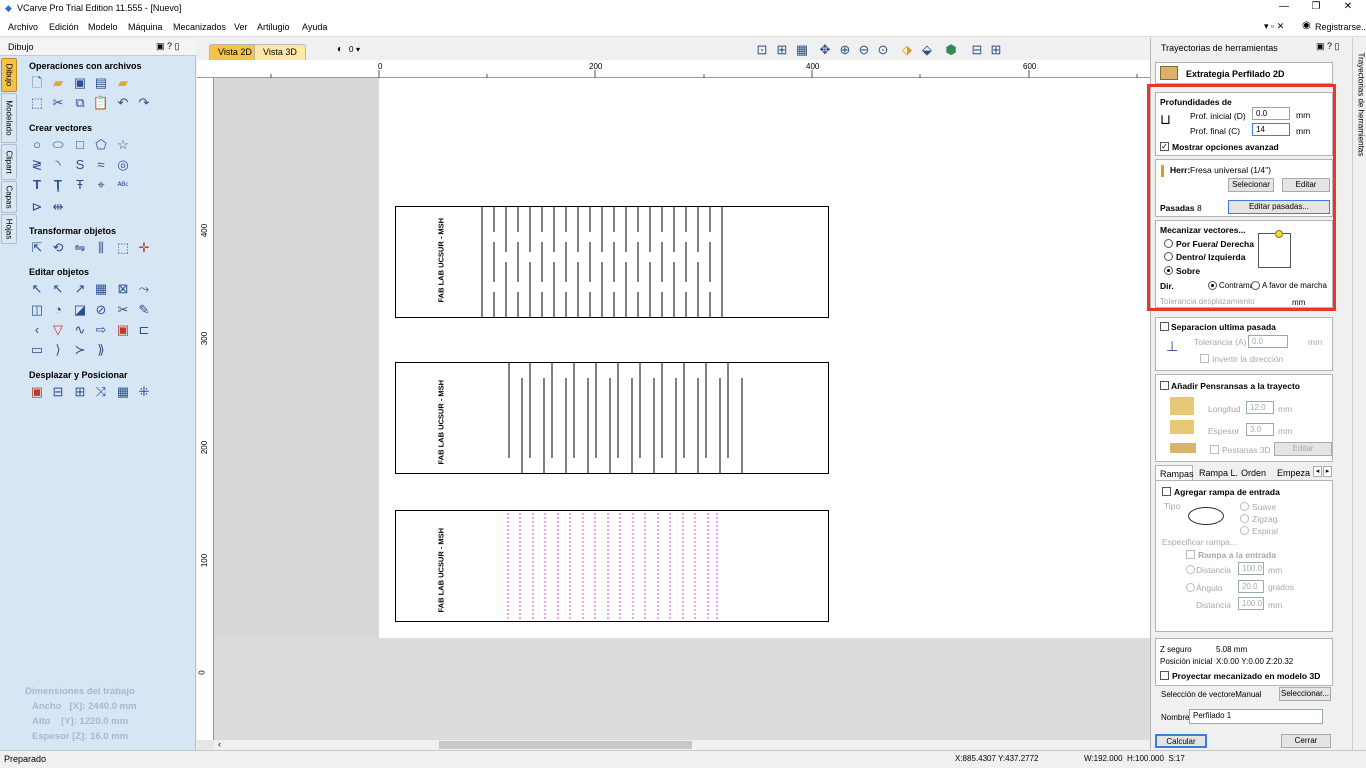  I want to click on toolpath-vertical-tab: Trayectorias de herramientas, so click(1359, 394).